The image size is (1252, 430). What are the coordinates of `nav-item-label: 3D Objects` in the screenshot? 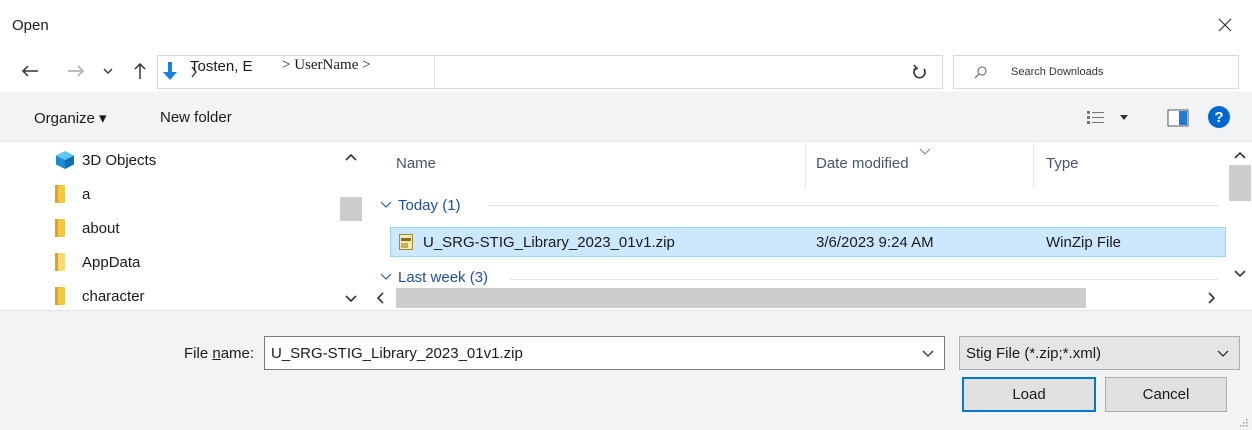 It's located at (119, 160).